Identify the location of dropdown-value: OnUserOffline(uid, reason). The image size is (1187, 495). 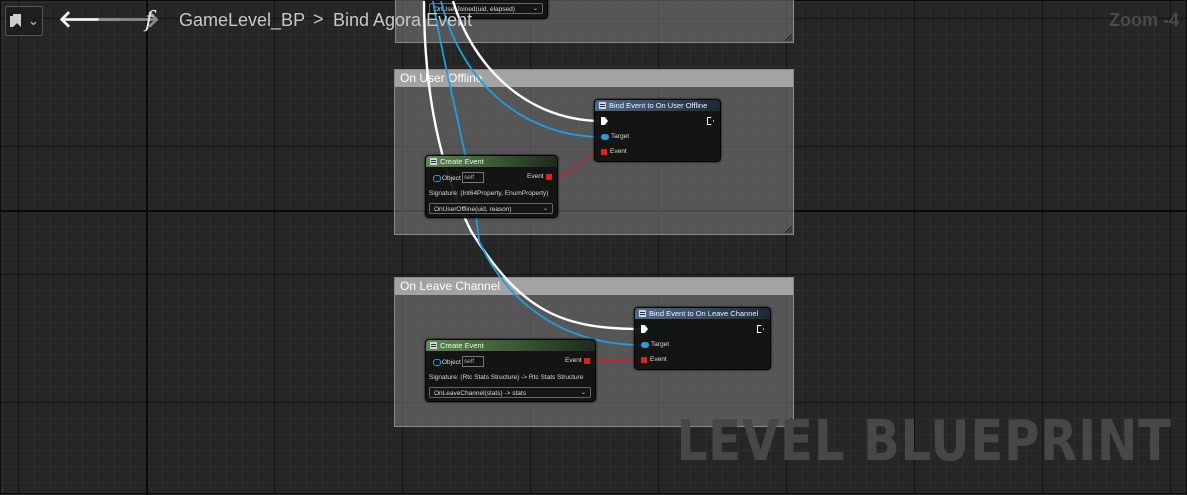
(473, 209).